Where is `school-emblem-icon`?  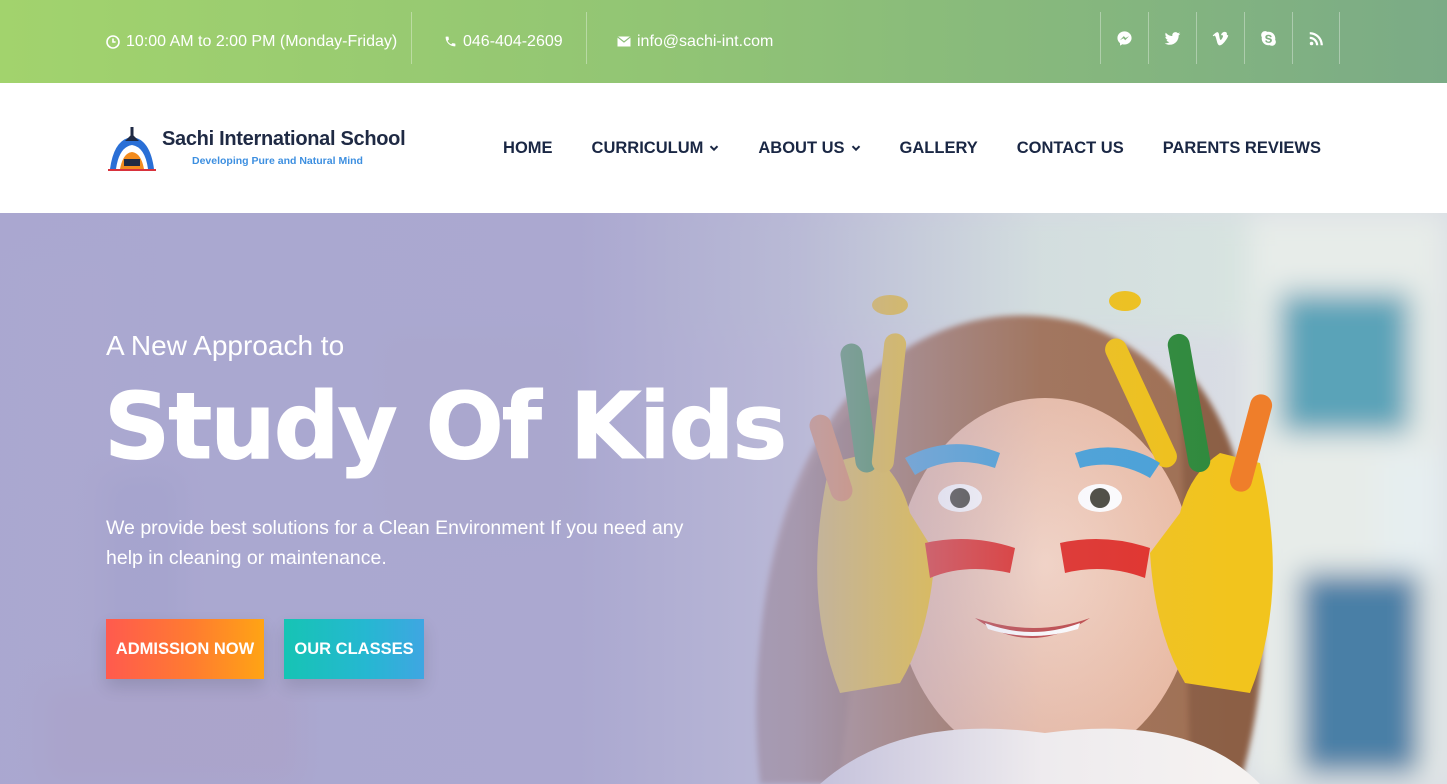 school-emblem-icon is located at coordinates (132, 149).